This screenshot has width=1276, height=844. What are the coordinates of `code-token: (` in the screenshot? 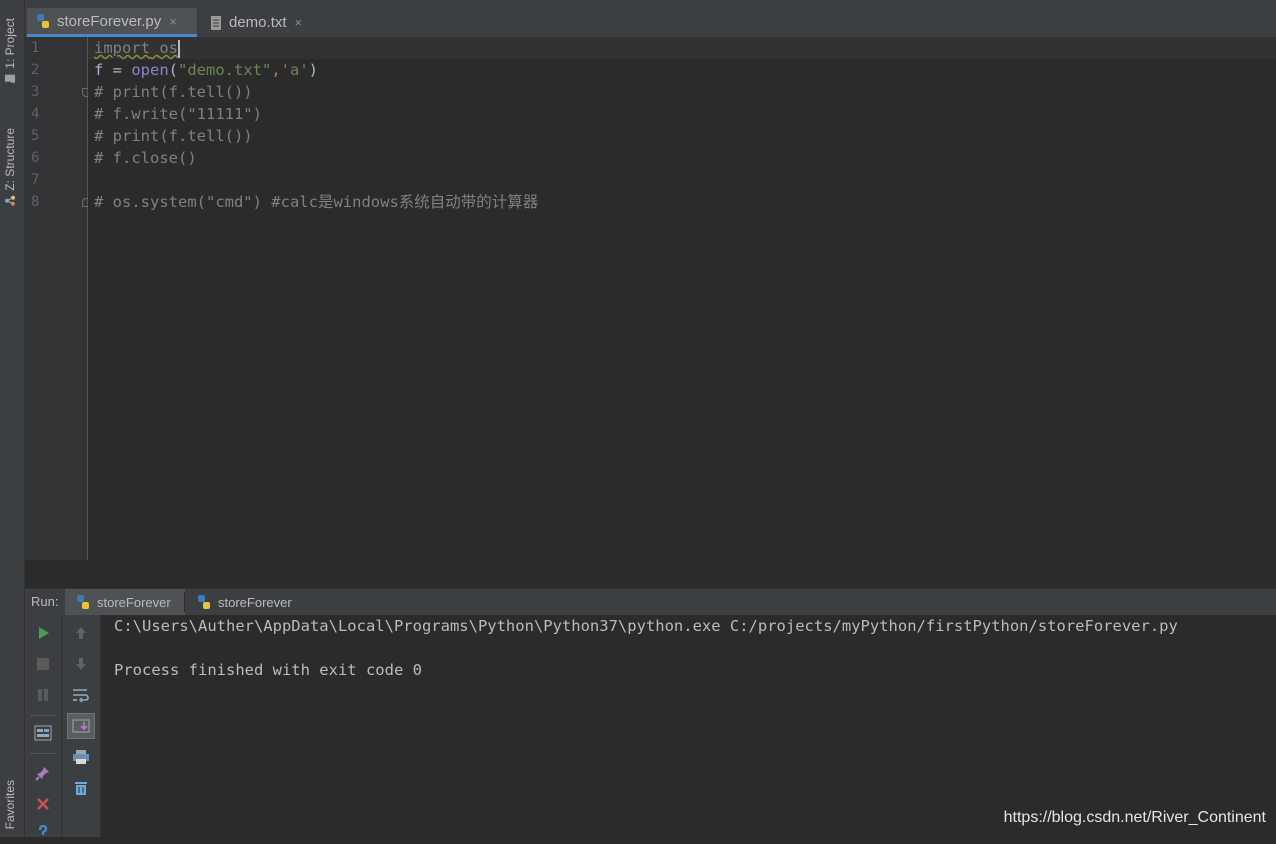 It's located at (173, 70).